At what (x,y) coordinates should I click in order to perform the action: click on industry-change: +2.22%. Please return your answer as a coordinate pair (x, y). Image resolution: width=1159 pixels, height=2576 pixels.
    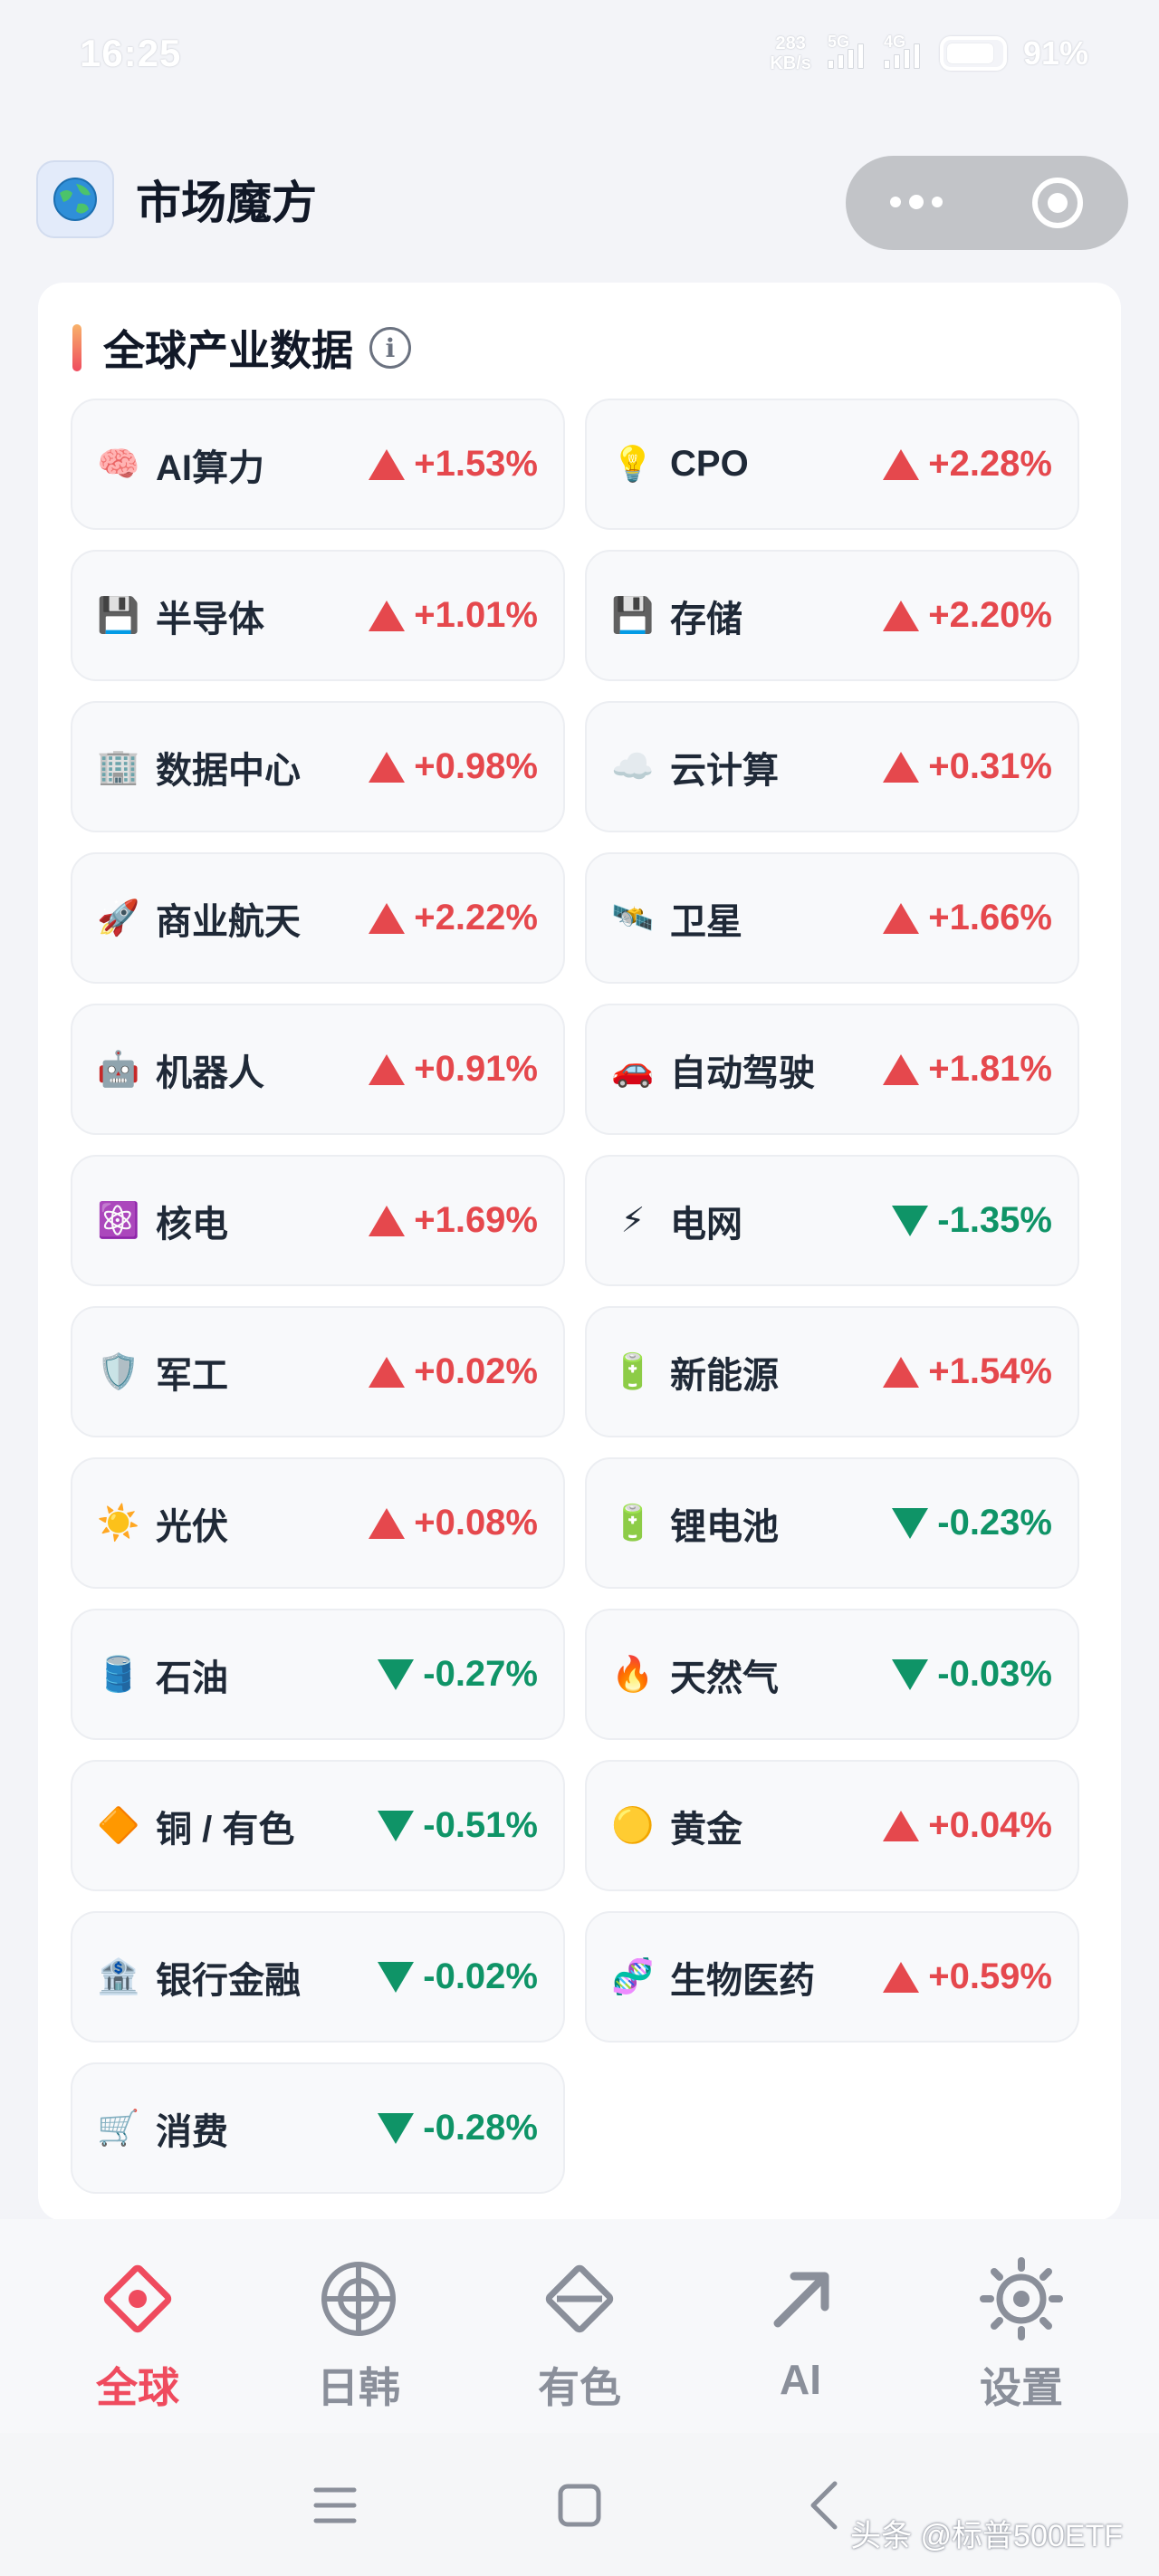
    Looking at the image, I should click on (454, 918).